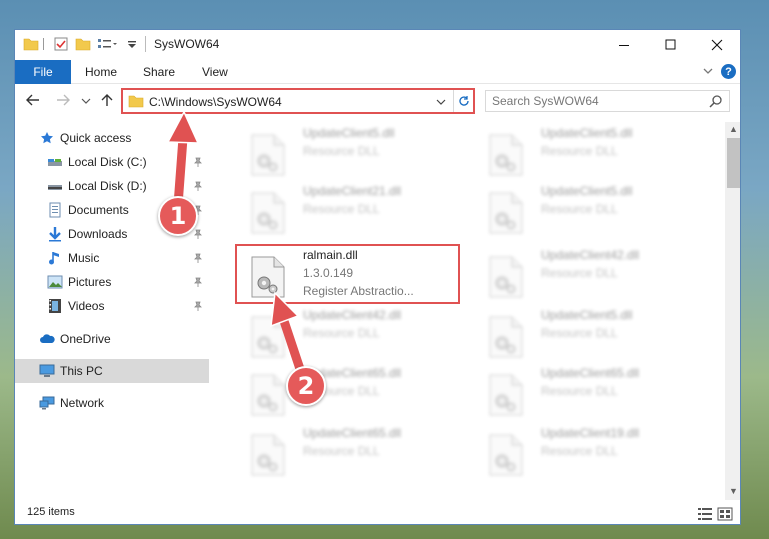 Image resolution: width=769 pixels, height=539 pixels. Describe the element at coordinates (84, 258) in the screenshot. I see `sidebar-item-label: Music` at that location.